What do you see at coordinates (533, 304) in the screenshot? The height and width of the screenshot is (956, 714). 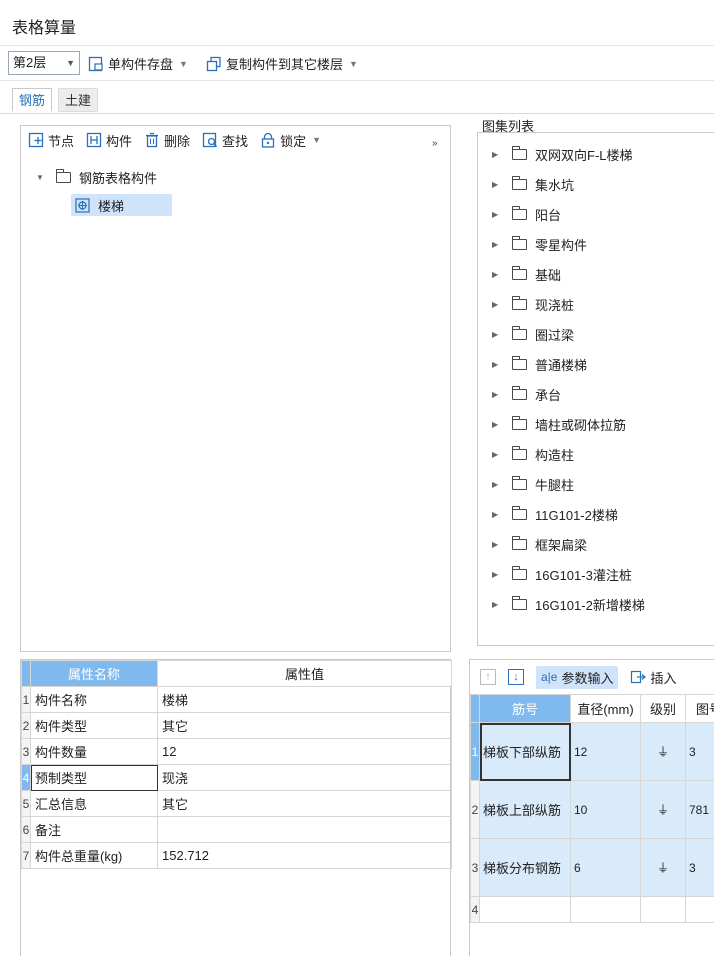 I see `atlas-list-item: ▶ 现浇桩` at bounding box center [533, 304].